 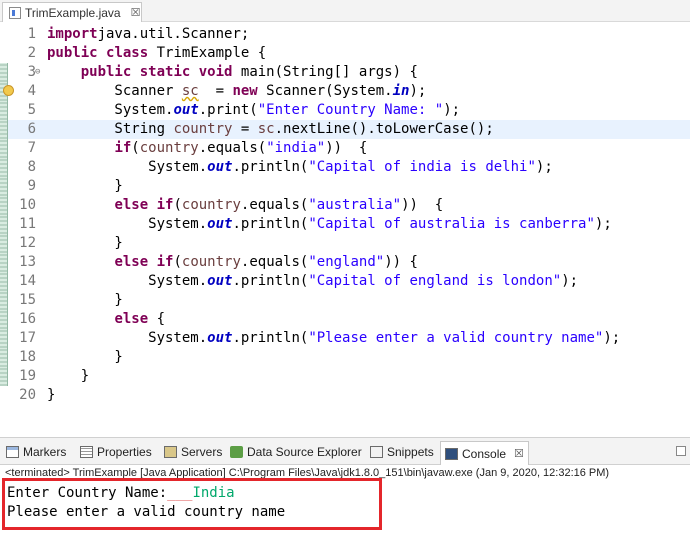 I want to click on code-line: 16 else {, so click(x=345, y=319).